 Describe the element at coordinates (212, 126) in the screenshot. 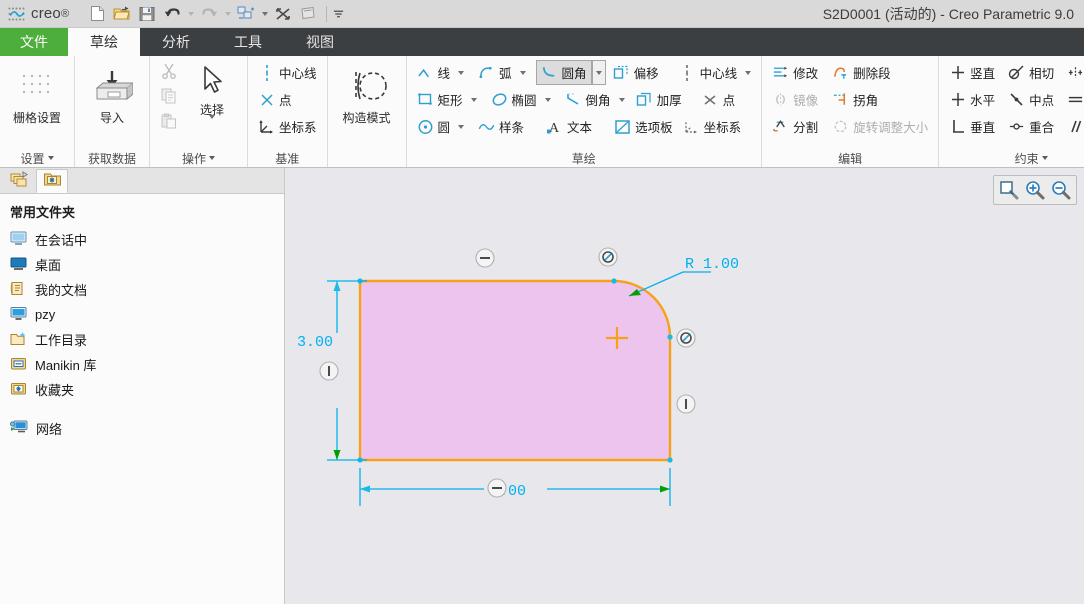

I see `select-dropdown-caret` at that location.